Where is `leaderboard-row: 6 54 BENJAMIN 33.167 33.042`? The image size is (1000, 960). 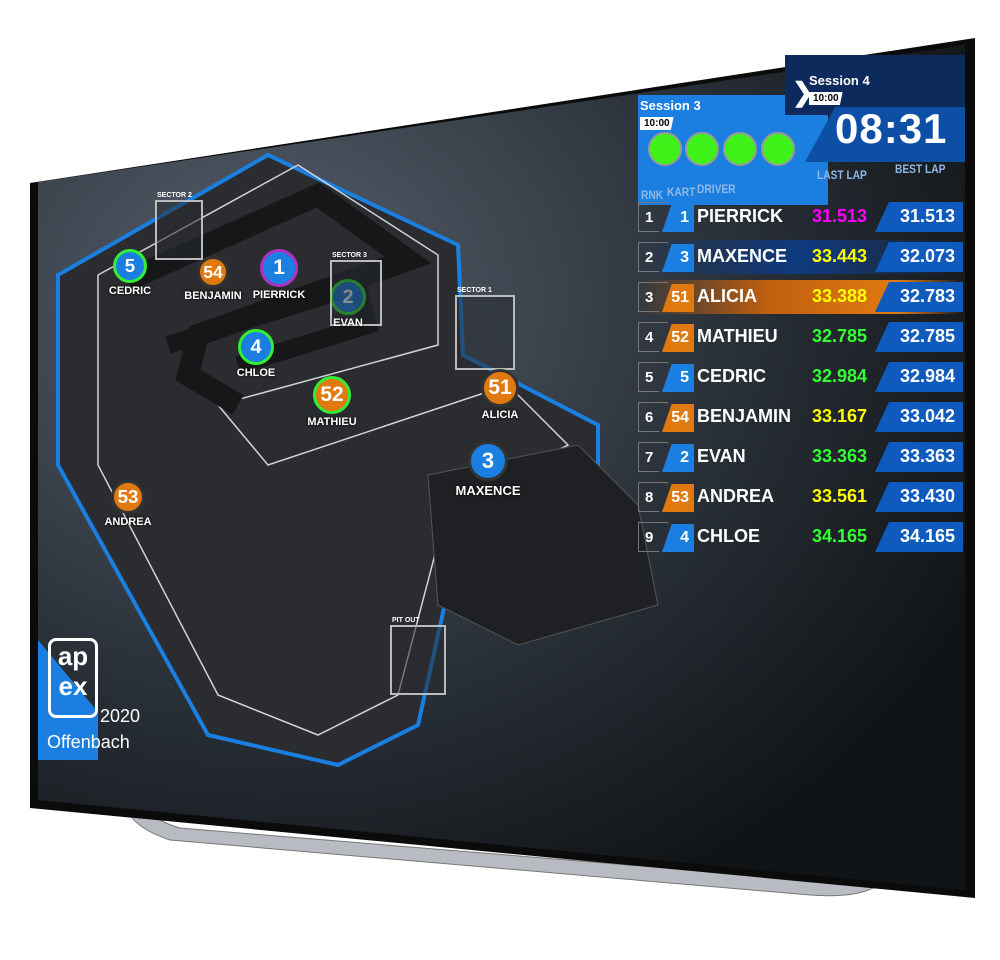
leaderboard-row: 6 54 BENJAMIN 33.167 33.042 is located at coordinates (800, 417).